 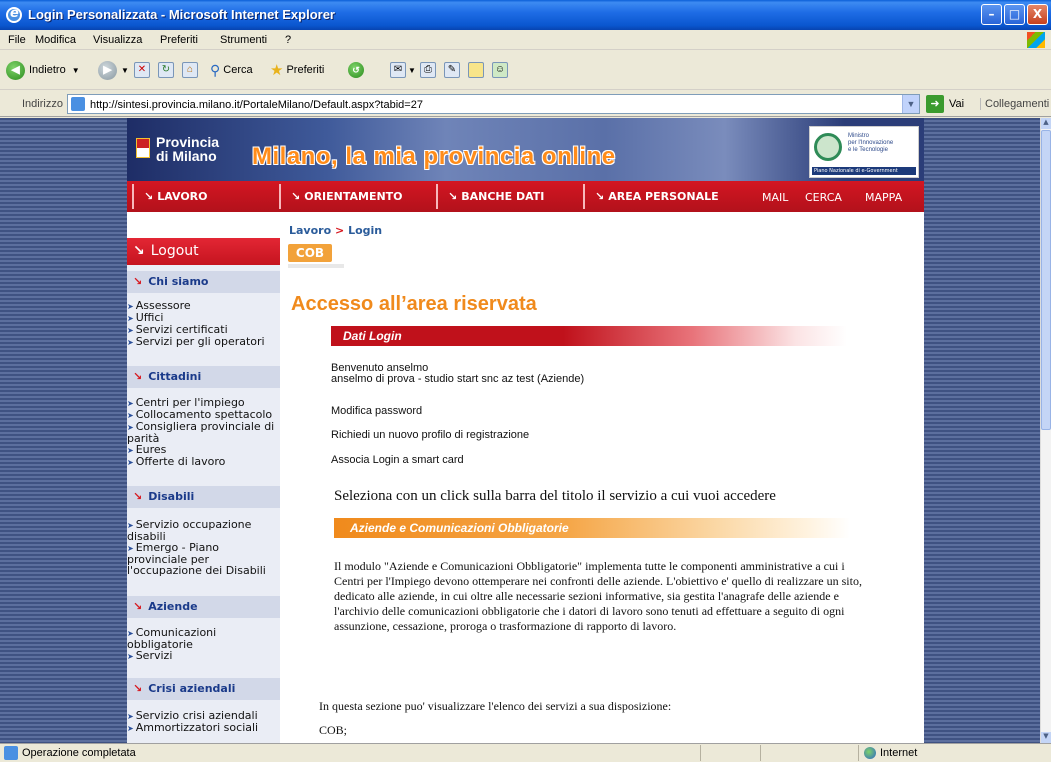 I want to click on nav-mail: MAIL, so click(x=775, y=197).